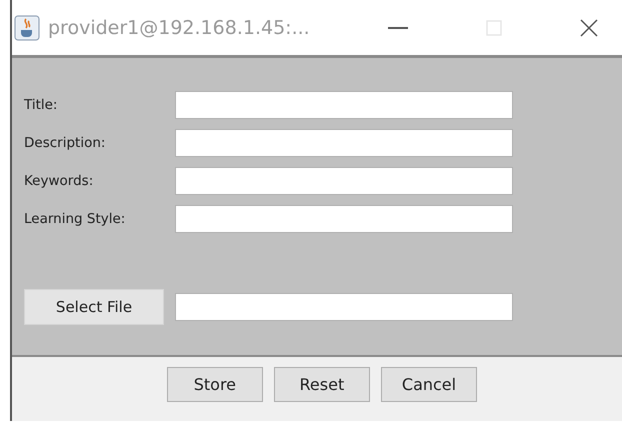 The height and width of the screenshot is (423, 622). I want to click on close-icon, so click(589, 27).